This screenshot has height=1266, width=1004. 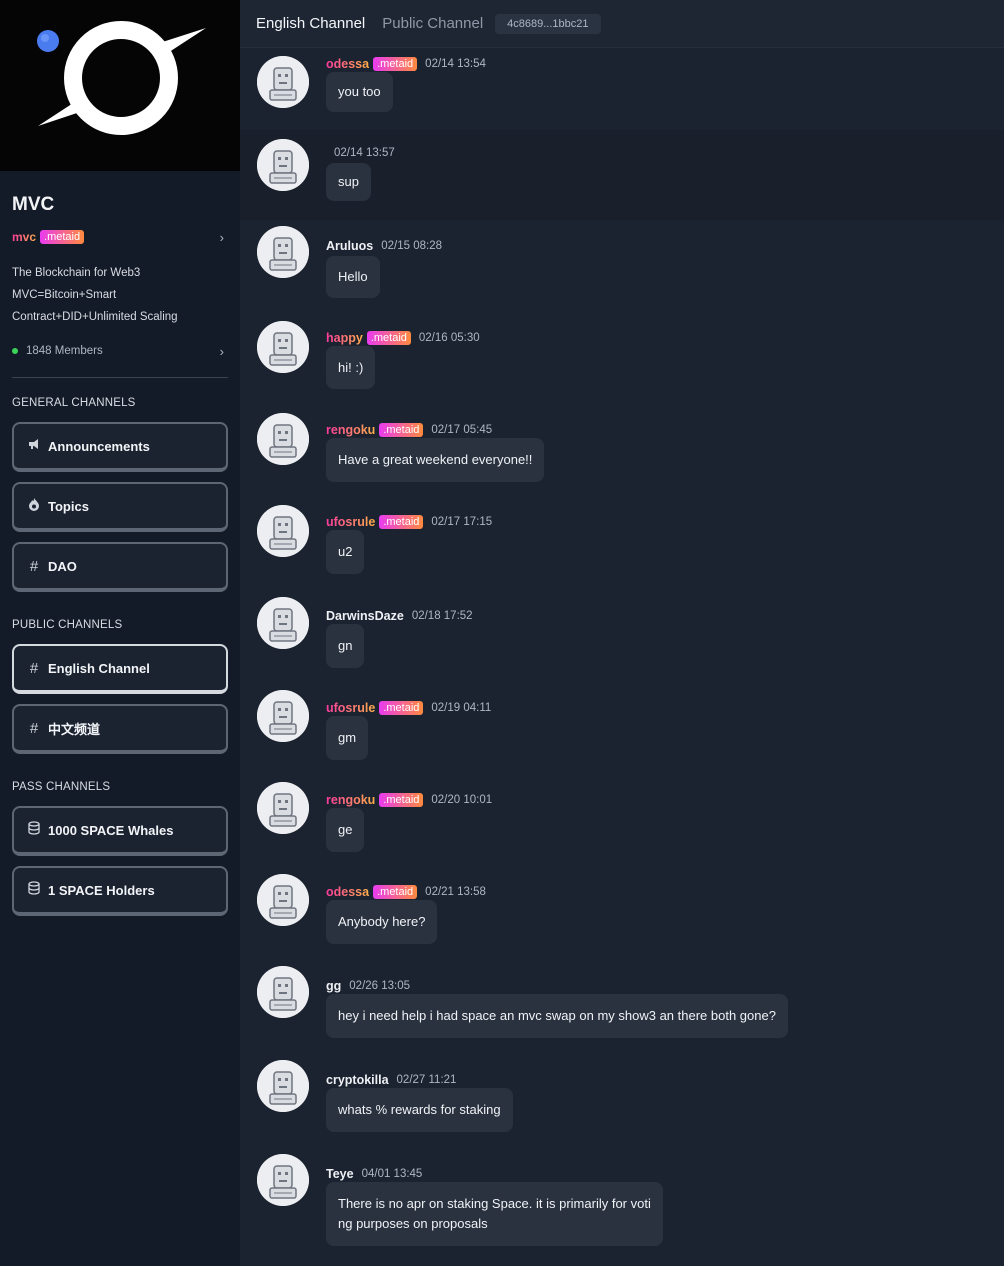 I want to click on message-meta: 02/14 13:57, so click(x=364, y=153).